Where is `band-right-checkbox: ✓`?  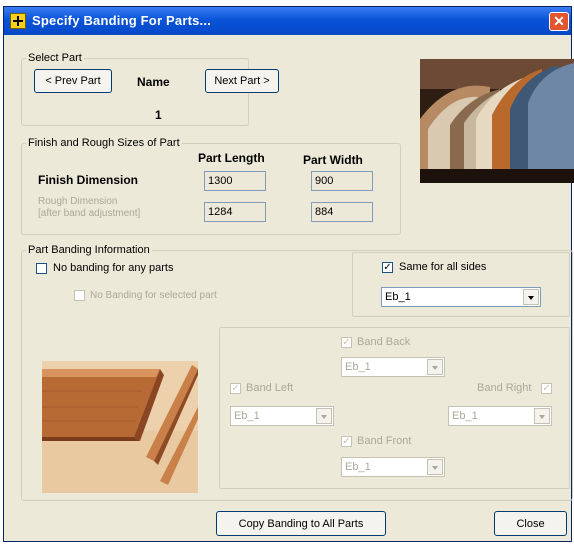
band-right-checkbox: ✓ is located at coordinates (546, 388).